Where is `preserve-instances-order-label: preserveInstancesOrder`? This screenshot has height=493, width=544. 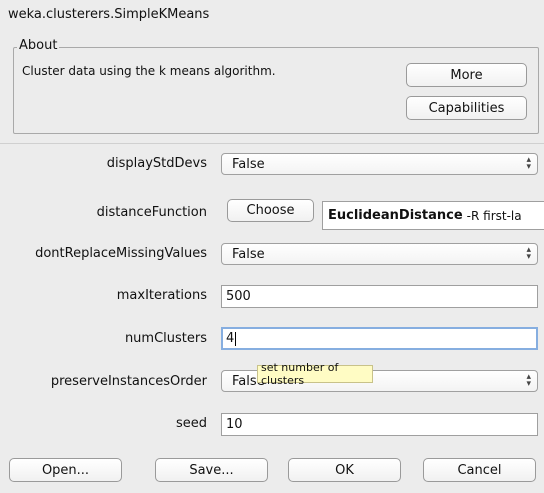
preserve-instances-order-label: preserveInstancesOrder is located at coordinates (128, 381).